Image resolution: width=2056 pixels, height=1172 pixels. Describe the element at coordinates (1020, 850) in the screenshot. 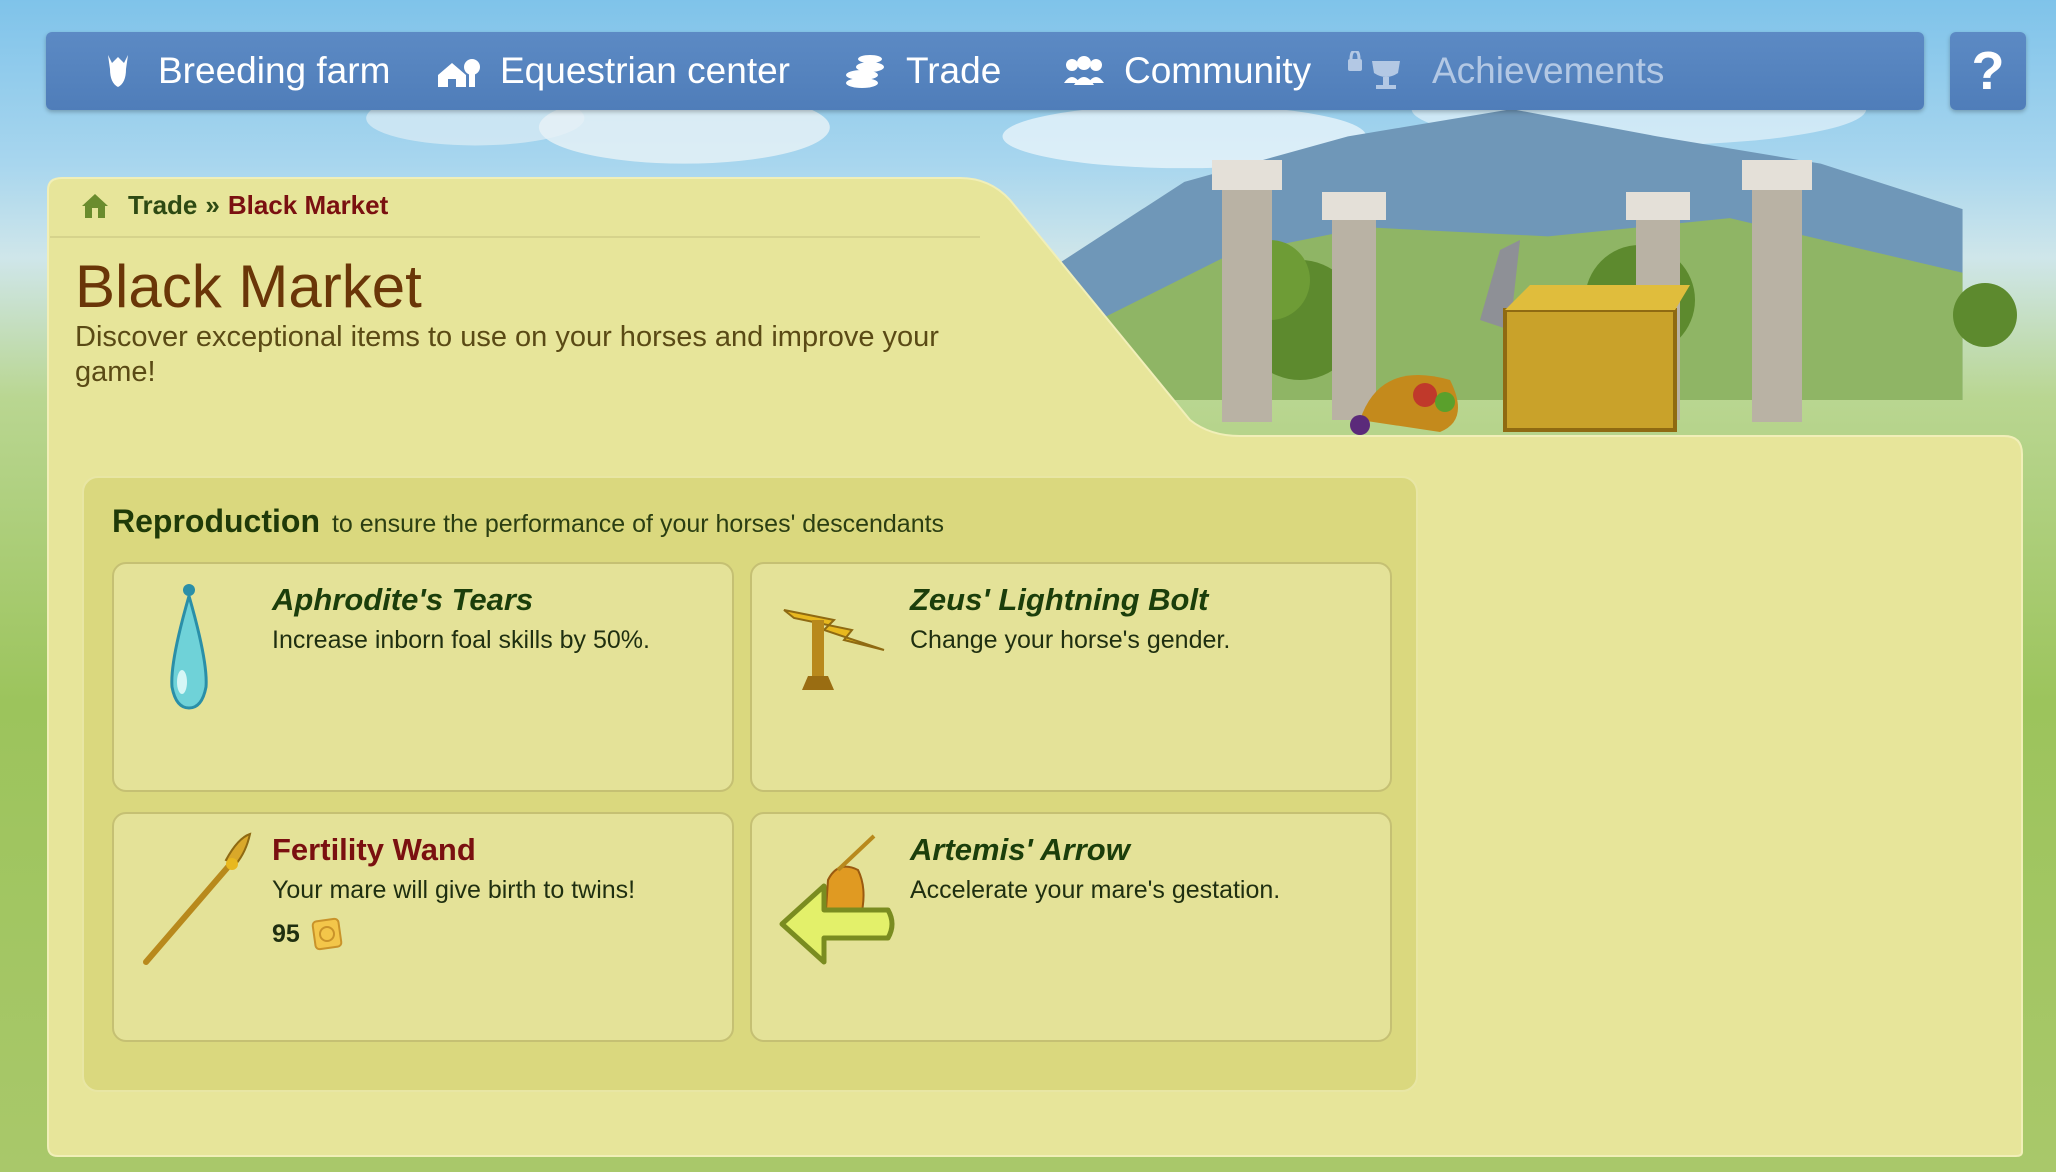

I see `item-title: Artemis' Arrow` at that location.